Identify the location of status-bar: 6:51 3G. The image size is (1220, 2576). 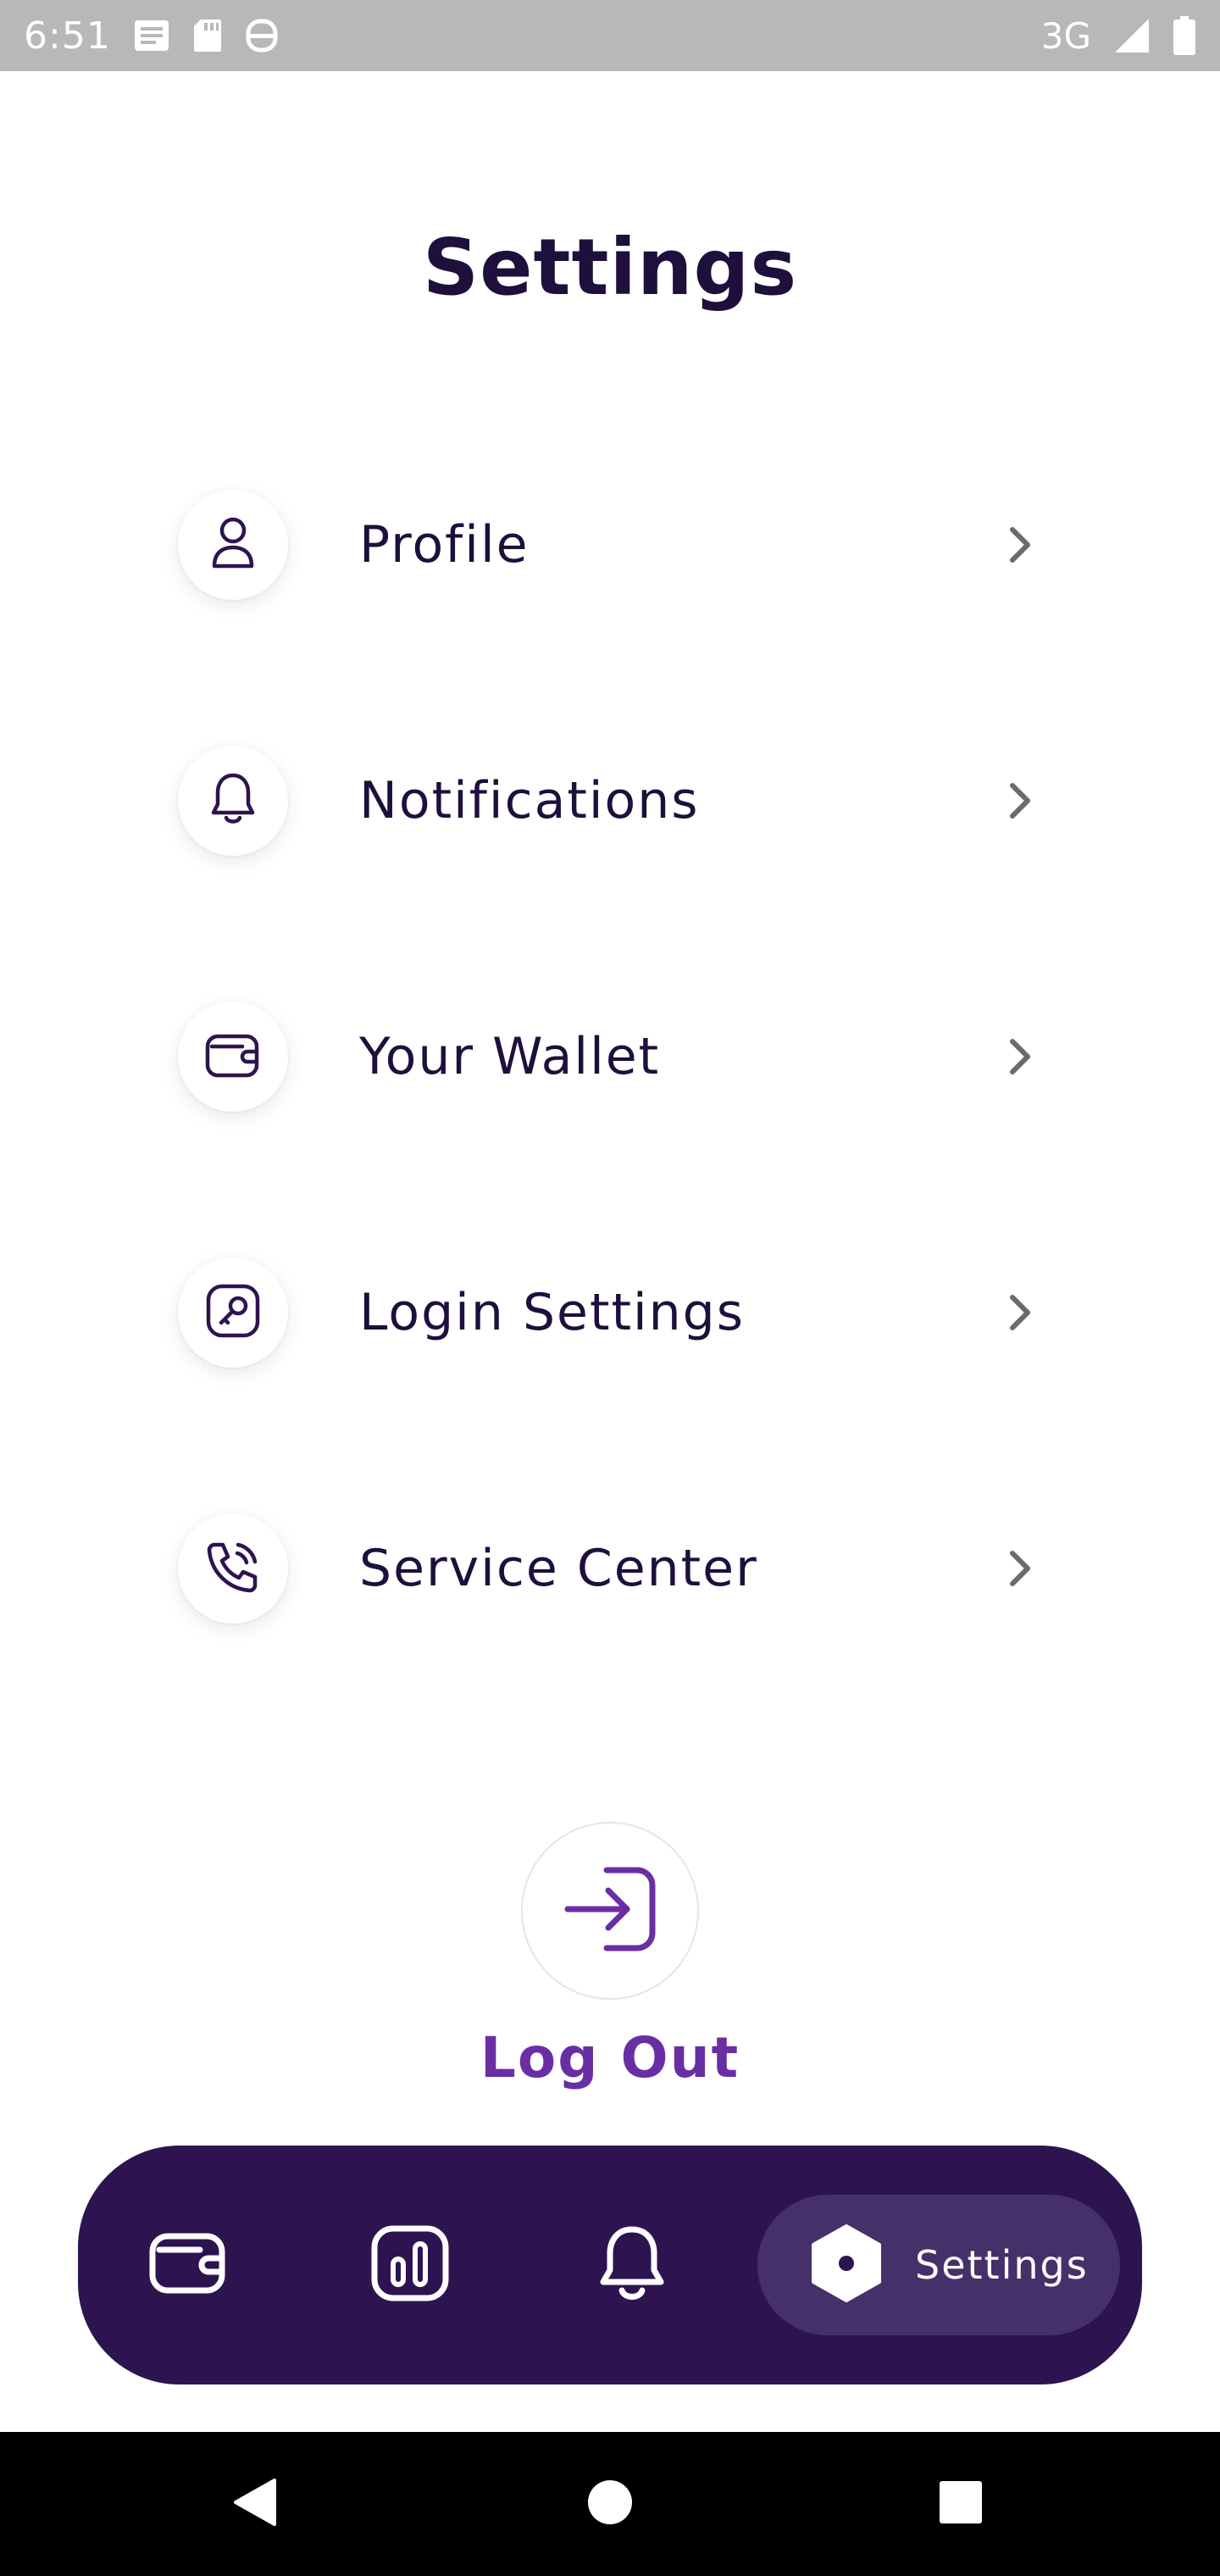
(610, 35).